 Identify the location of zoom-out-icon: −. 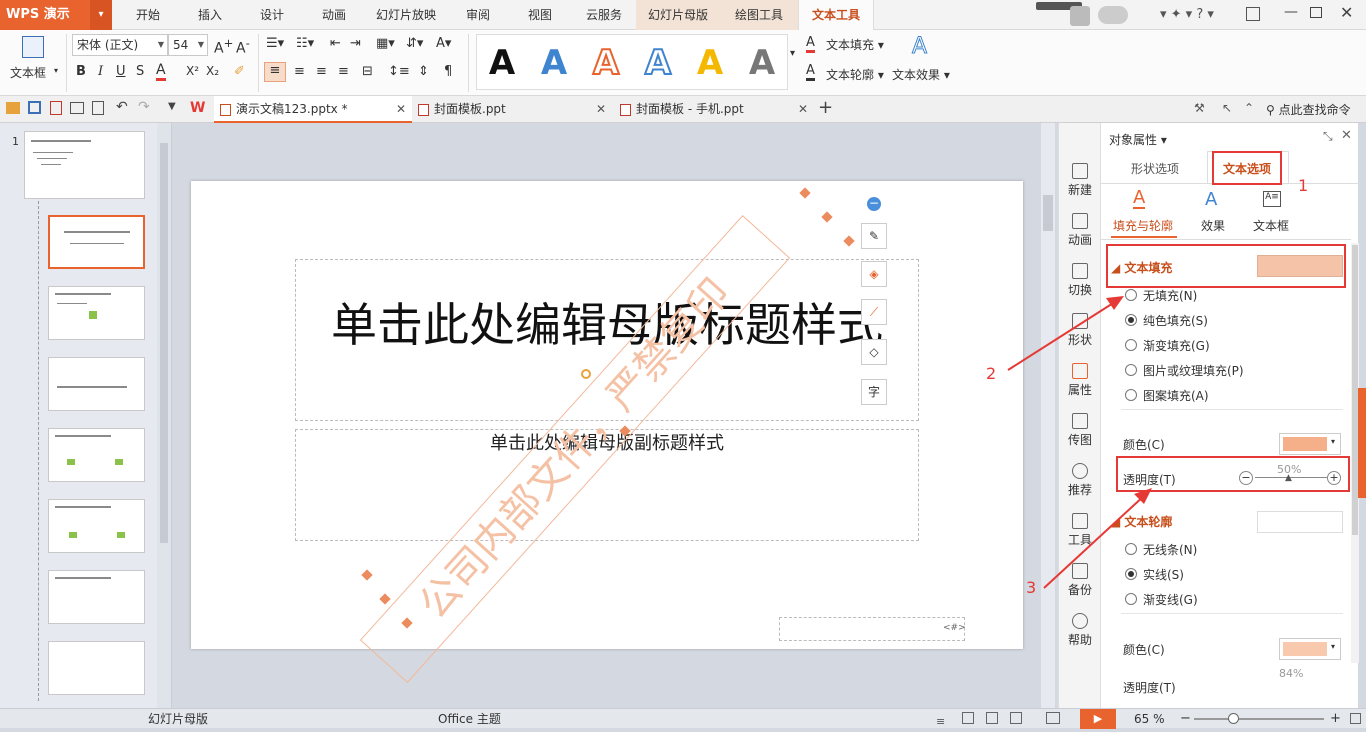
(1185, 719).